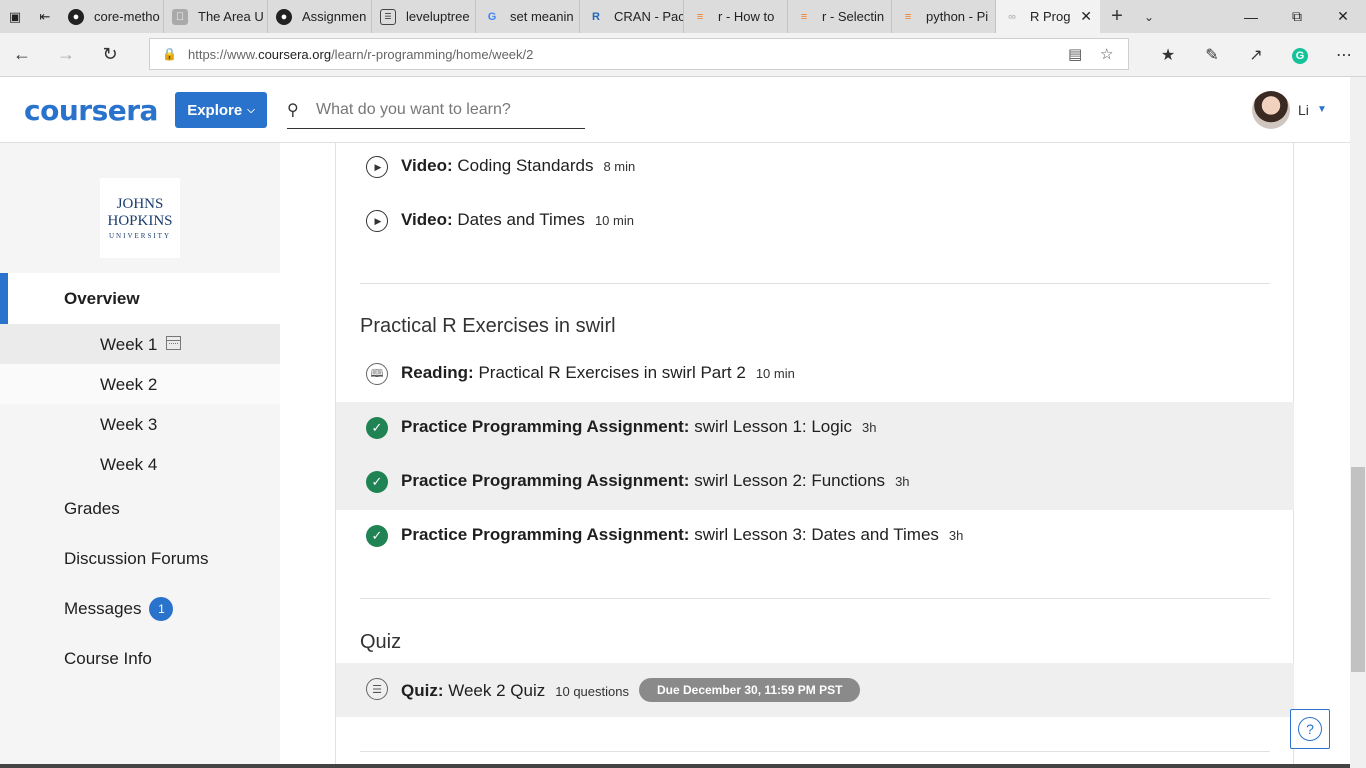  What do you see at coordinates (869, 427) in the screenshot?
I see `item-duration: 3h` at bounding box center [869, 427].